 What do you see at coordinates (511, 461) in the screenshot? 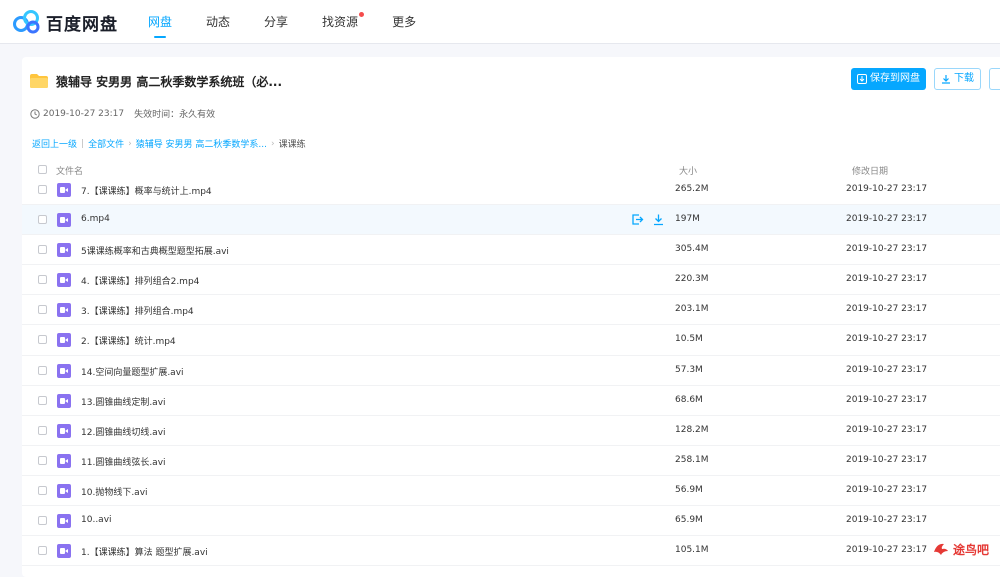
I see `file-row: 11.圆锥曲线弦长.avi 258.1M 2019-10-27 23:17` at bounding box center [511, 461].